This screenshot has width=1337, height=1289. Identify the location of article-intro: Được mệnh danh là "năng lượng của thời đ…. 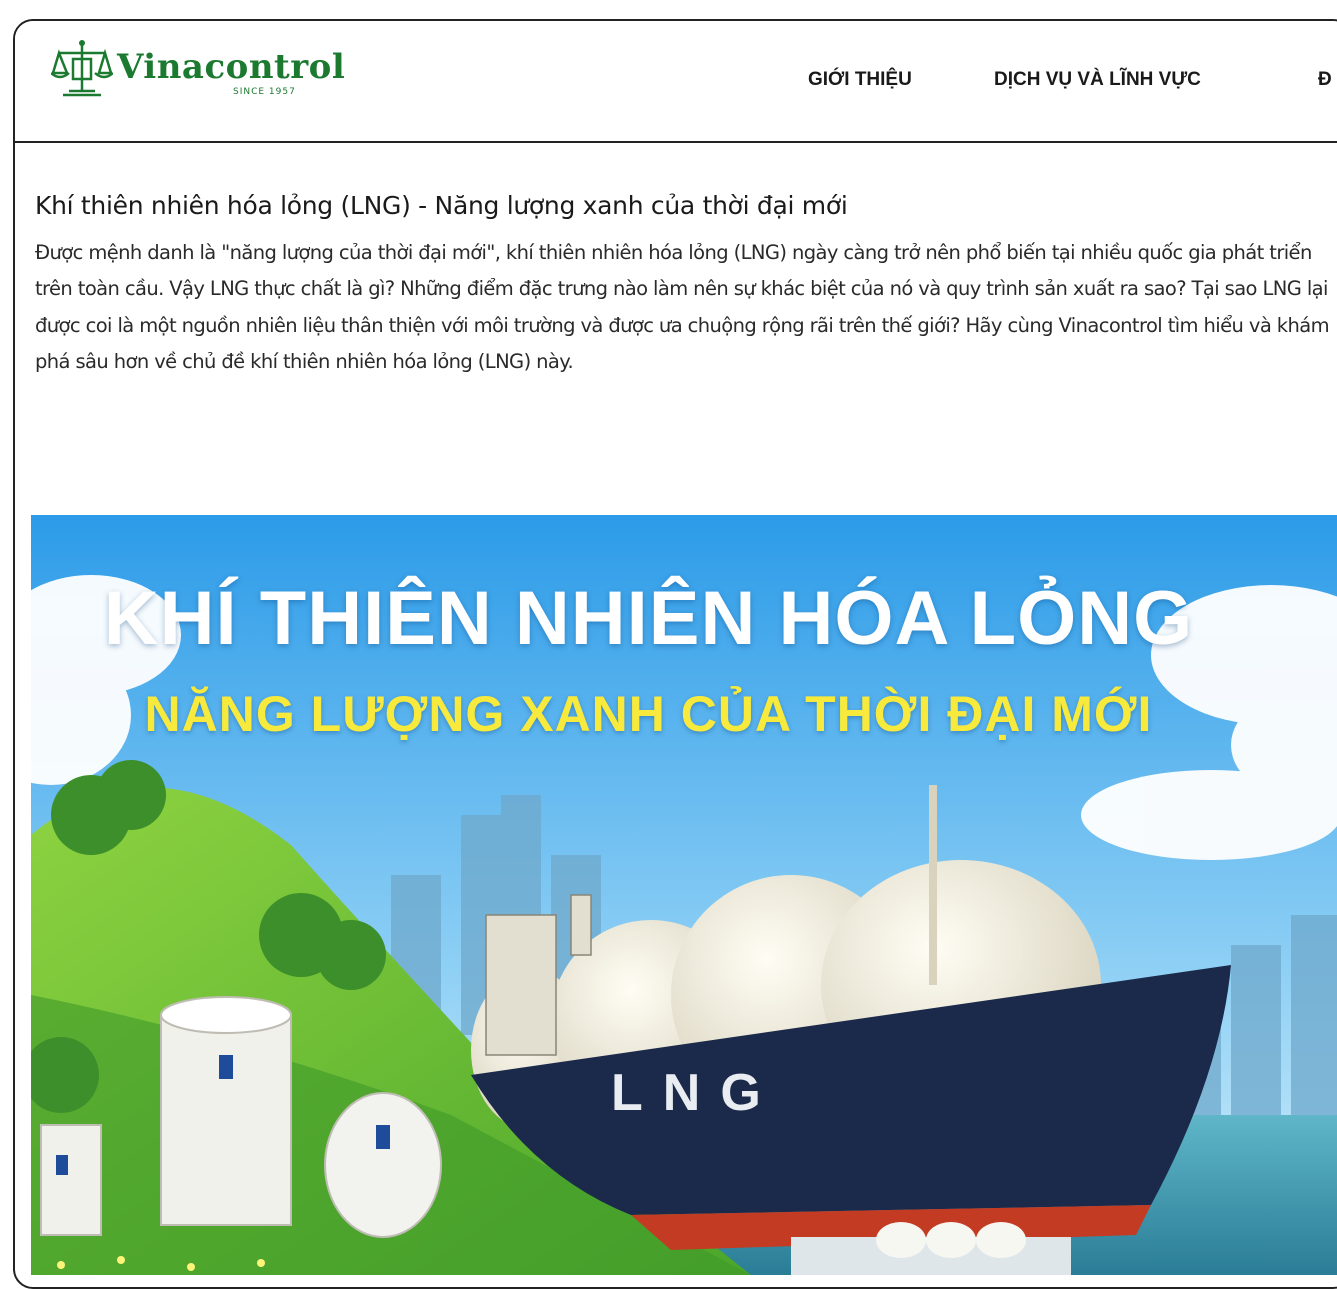
(682, 307).